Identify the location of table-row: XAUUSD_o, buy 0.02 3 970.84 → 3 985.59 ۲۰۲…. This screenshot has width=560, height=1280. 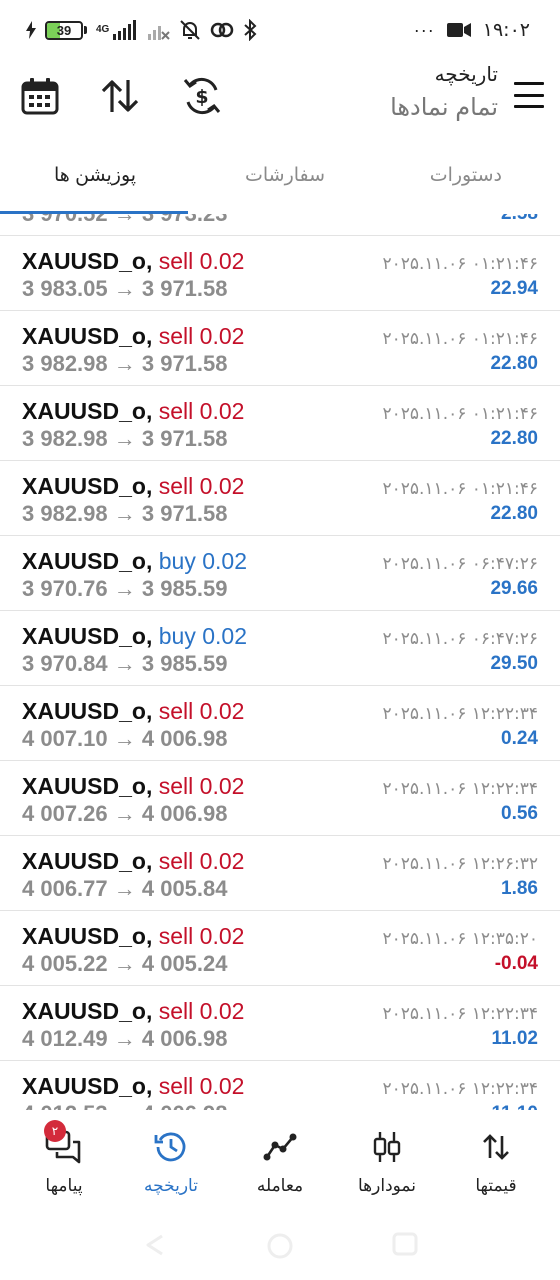
(280, 648).